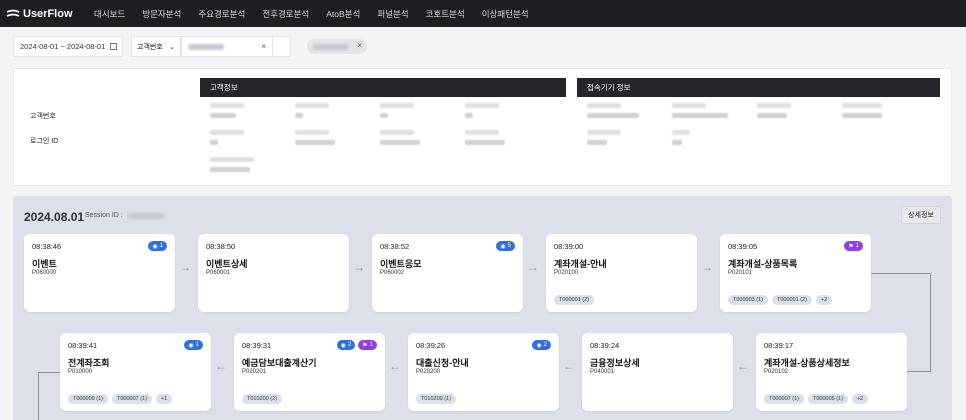  I want to click on step-tags: T000001 (2), so click(576, 300).